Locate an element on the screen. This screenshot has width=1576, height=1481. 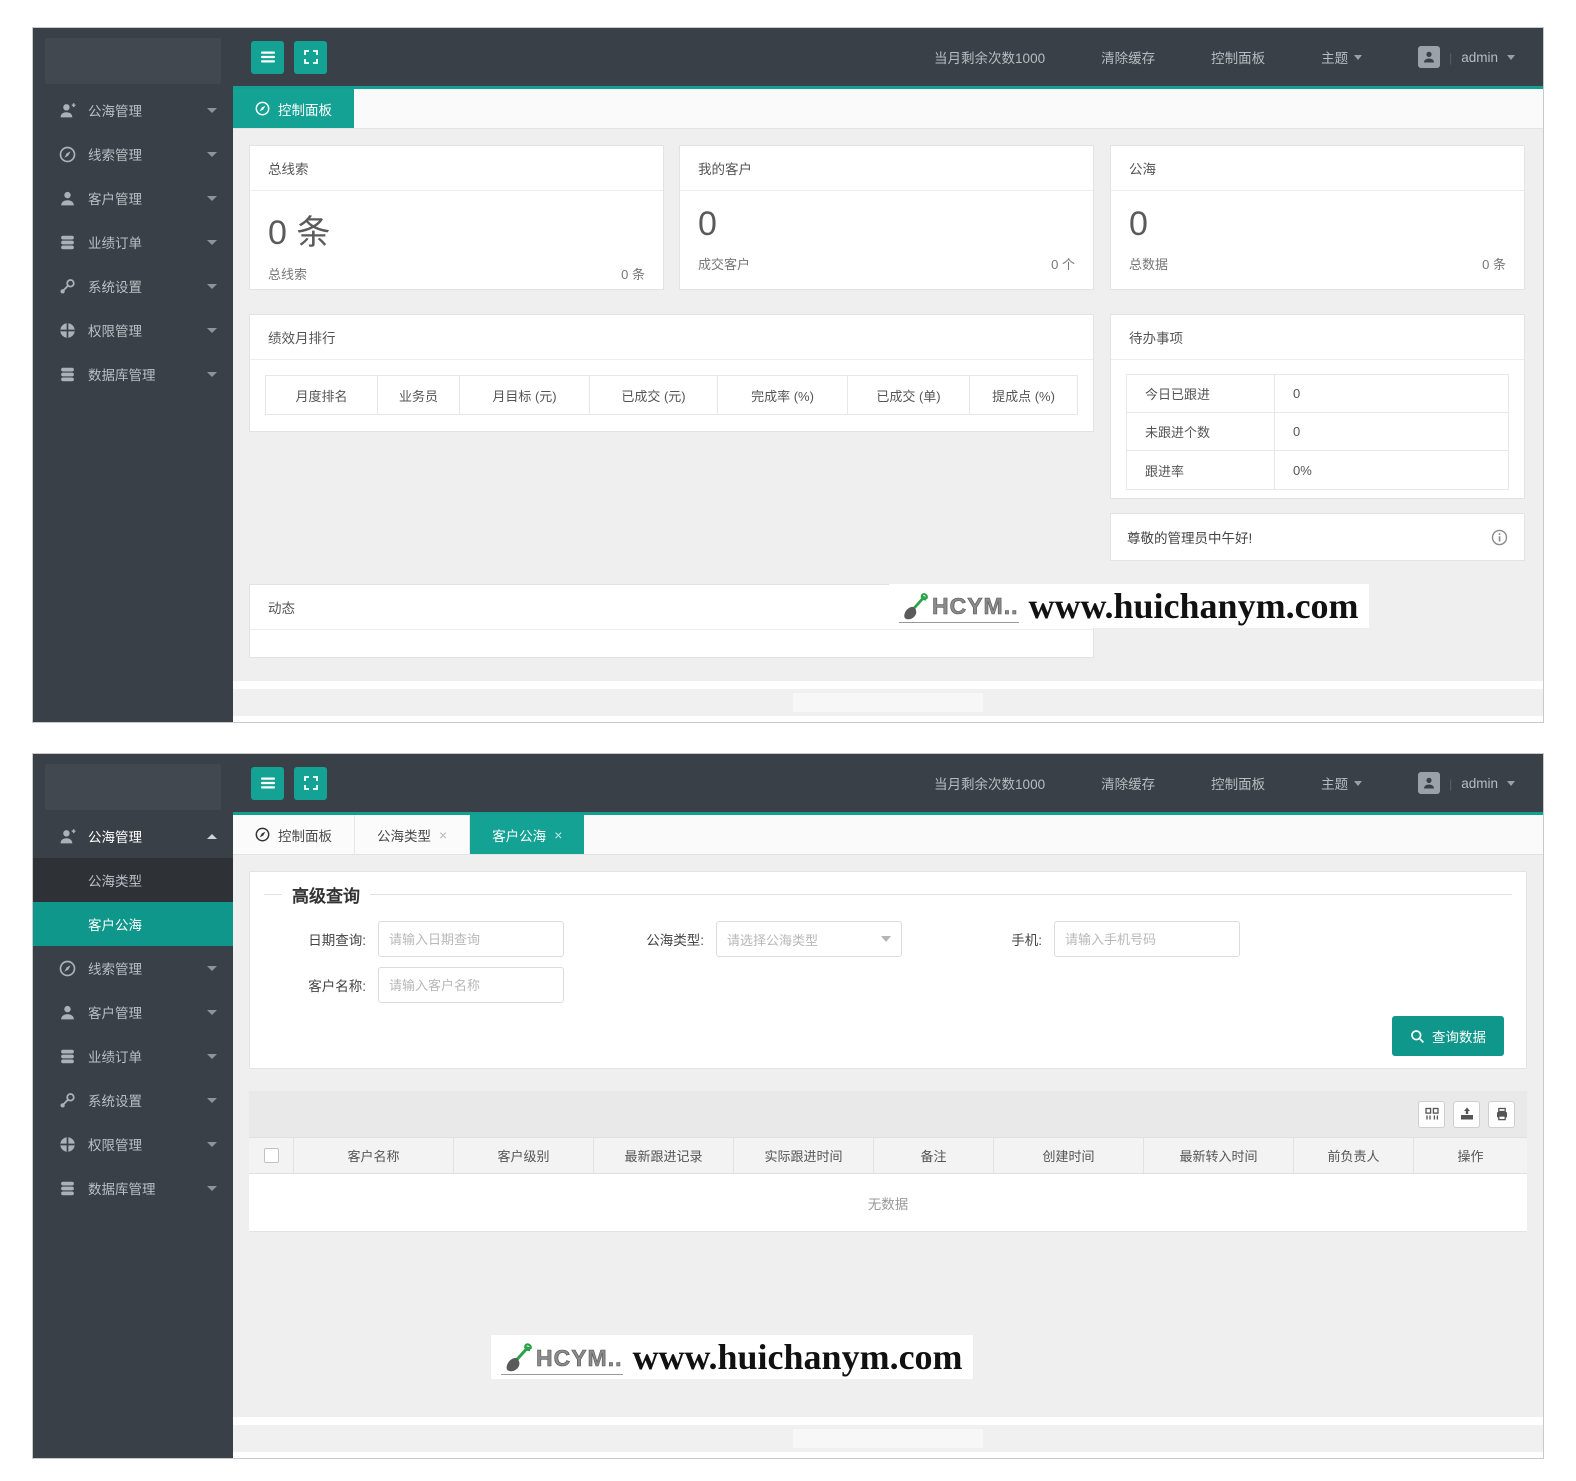
date-query-input is located at coordinates (471, 939).